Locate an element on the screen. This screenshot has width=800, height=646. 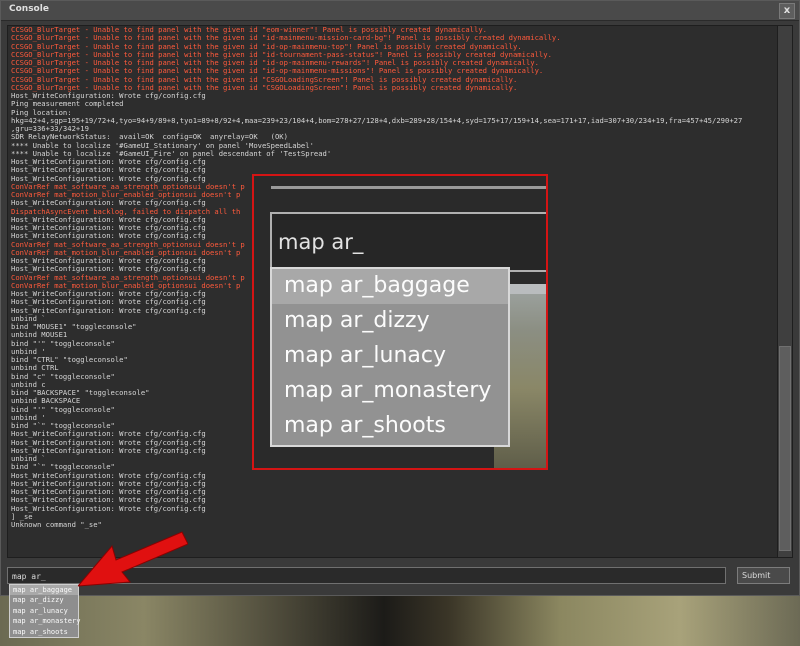
zoom-command-input: map ar_ is located at coordinates (408, 242).